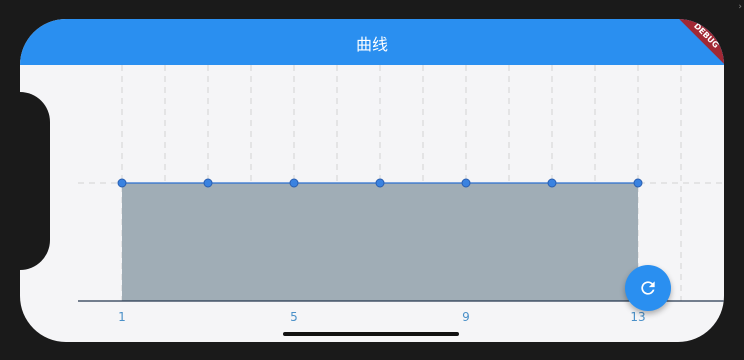 This screenshot has height=360, width=744. I want to click on device-notch, so click(25, 181).